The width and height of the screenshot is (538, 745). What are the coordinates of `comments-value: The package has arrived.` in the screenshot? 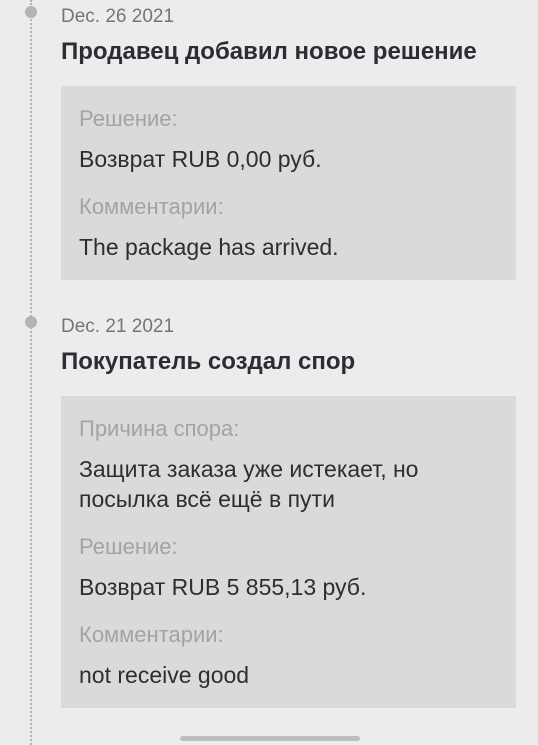 It's located at (209, 247).